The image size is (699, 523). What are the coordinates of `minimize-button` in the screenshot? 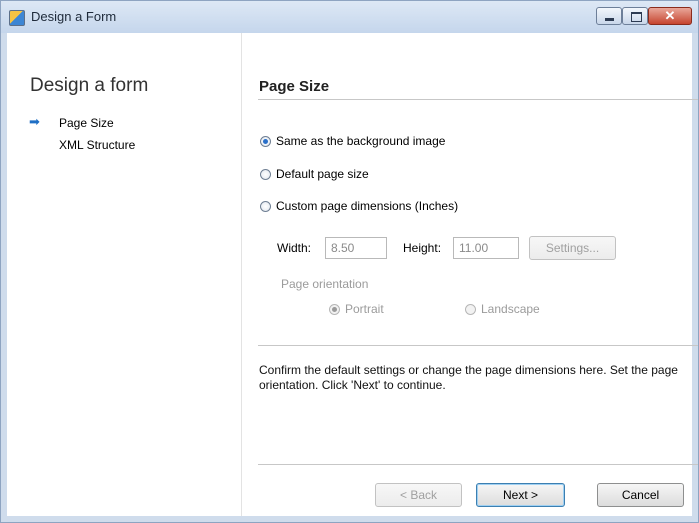 It's located at (609, 16).